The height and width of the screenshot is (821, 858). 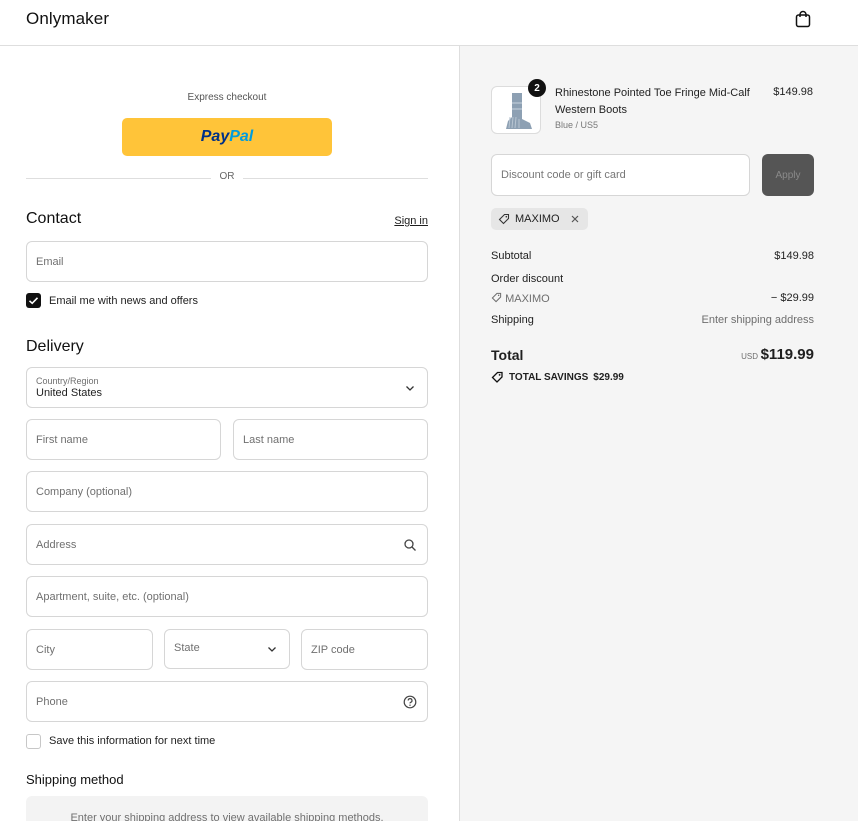 What do you see at coordinates (410, 702) in the screenshot?
I see `help-icon` at bounding box center [410, 702].